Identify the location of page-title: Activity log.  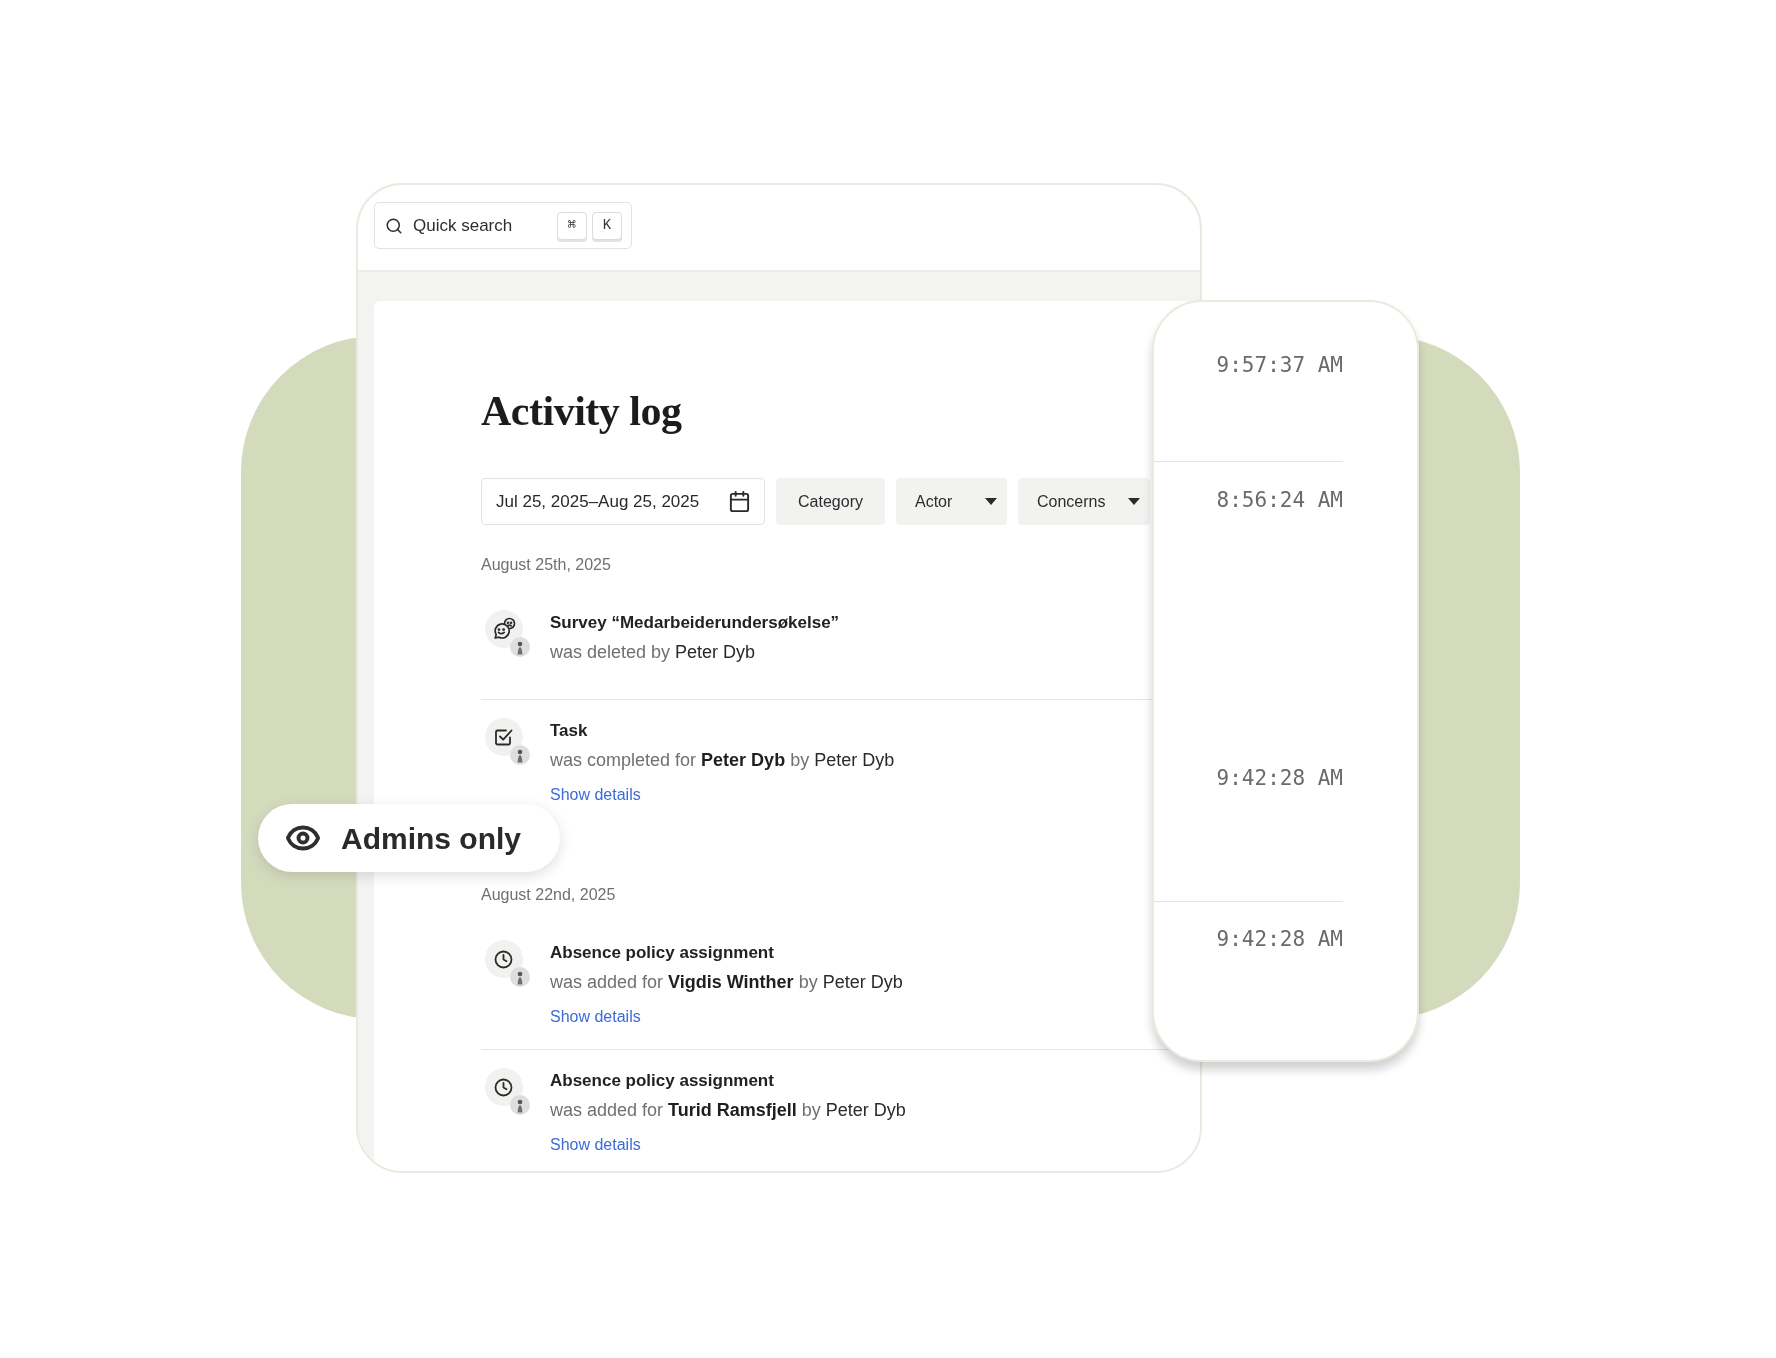
(581, 411).